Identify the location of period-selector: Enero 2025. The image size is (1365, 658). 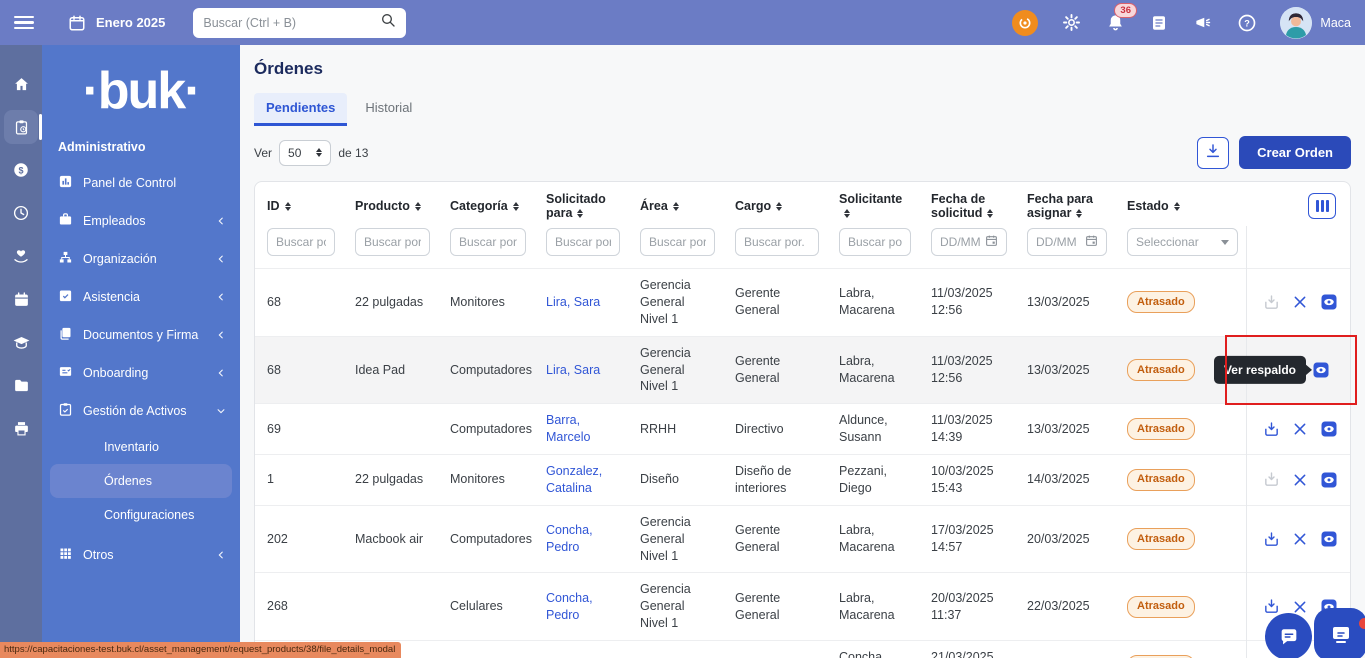
(115, 23).